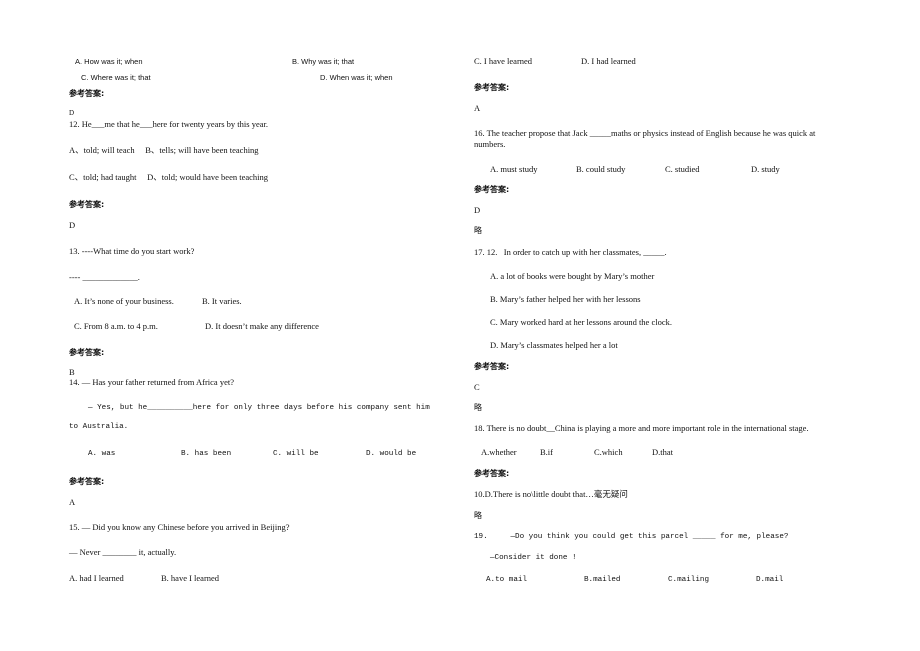 This screenshot has width=920, height=651. What do you see at coordinates (104, 277) in the screenshot?
I see `question-13-response: ---- _____________.` at bounding box center [104, 277].